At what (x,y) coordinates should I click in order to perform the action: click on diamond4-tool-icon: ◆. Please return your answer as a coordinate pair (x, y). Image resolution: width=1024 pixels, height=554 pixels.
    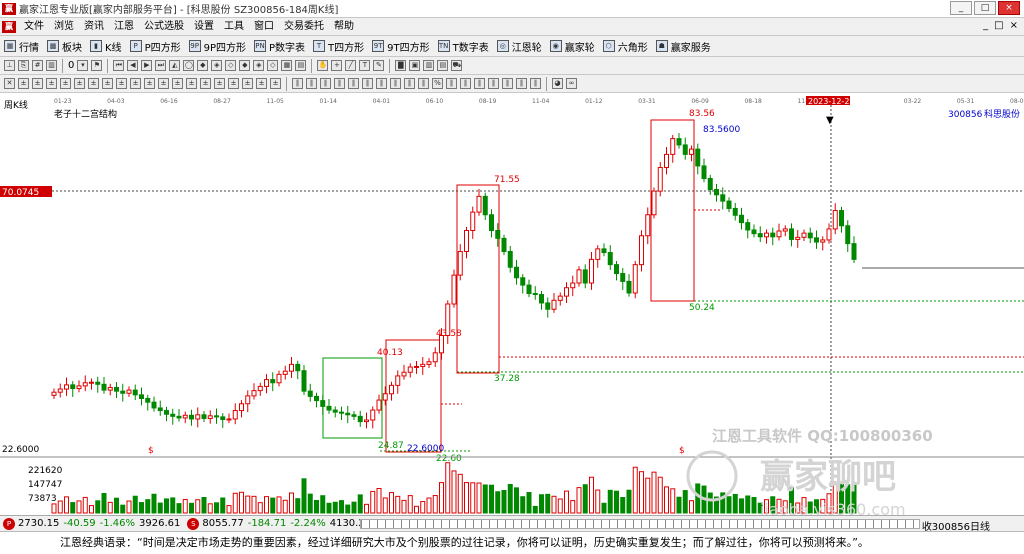
    Looking at the image, I should click on (245, 65).